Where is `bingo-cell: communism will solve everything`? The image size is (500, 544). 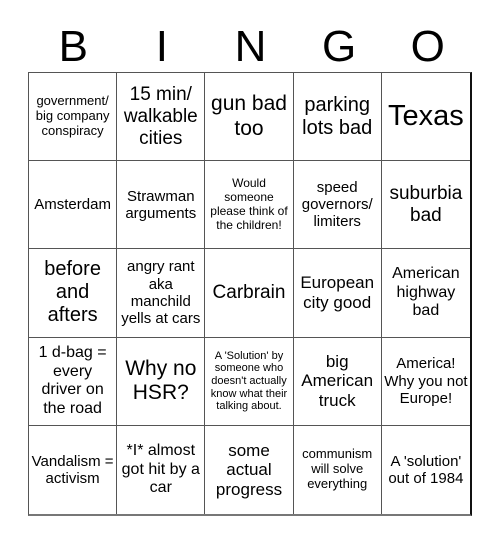
bingo-cell: communism will solve everything is located at coordinates (338, 469).